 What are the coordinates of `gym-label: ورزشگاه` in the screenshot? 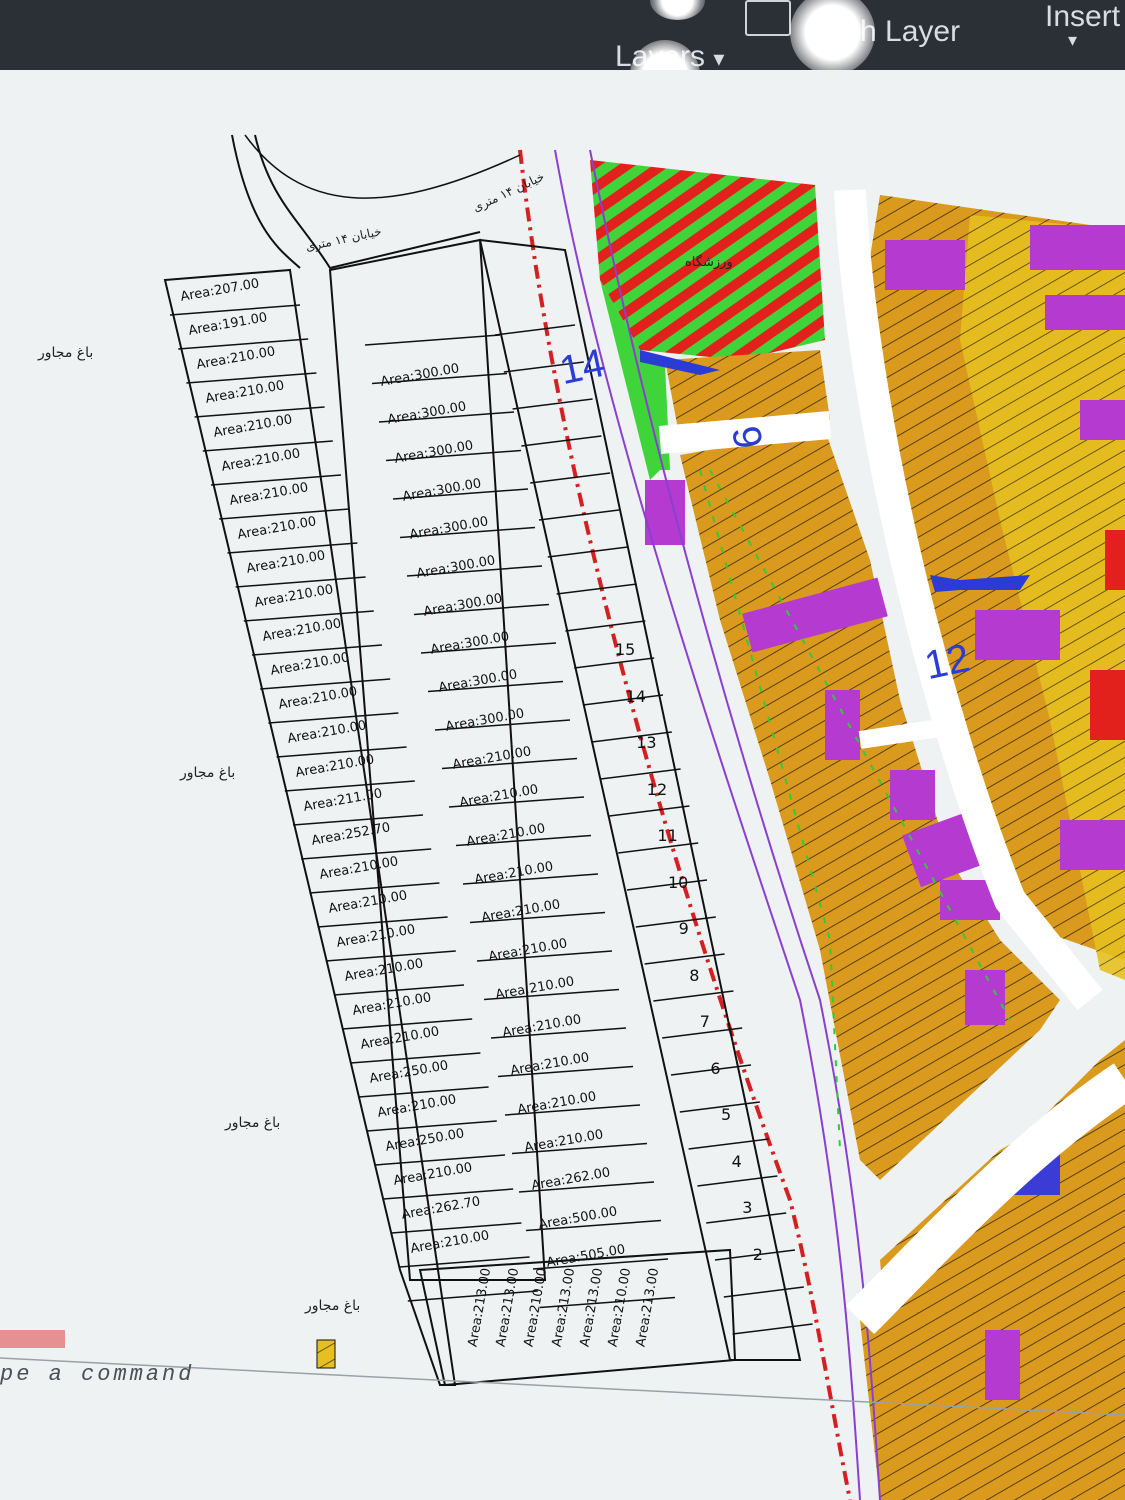 It's located at (709, 262).